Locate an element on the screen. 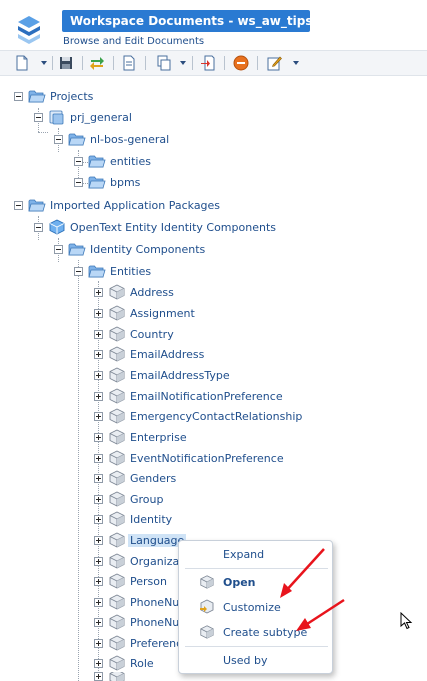  tree-node-entity: Organiza is located at coordinates (136, 561).